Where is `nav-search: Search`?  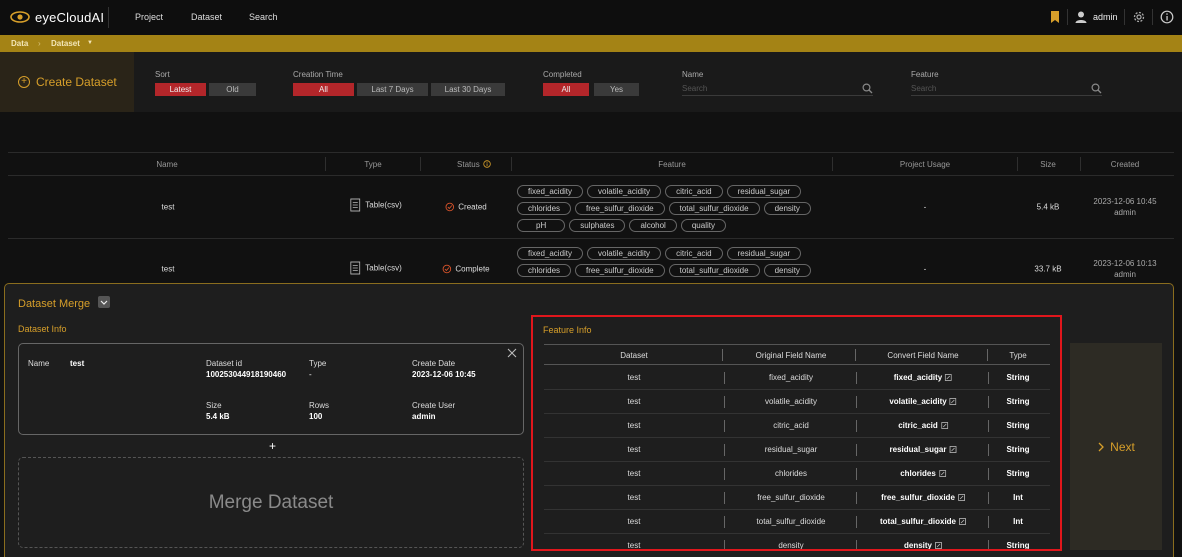
nav-search: Search is located at coordinates (263, 17).